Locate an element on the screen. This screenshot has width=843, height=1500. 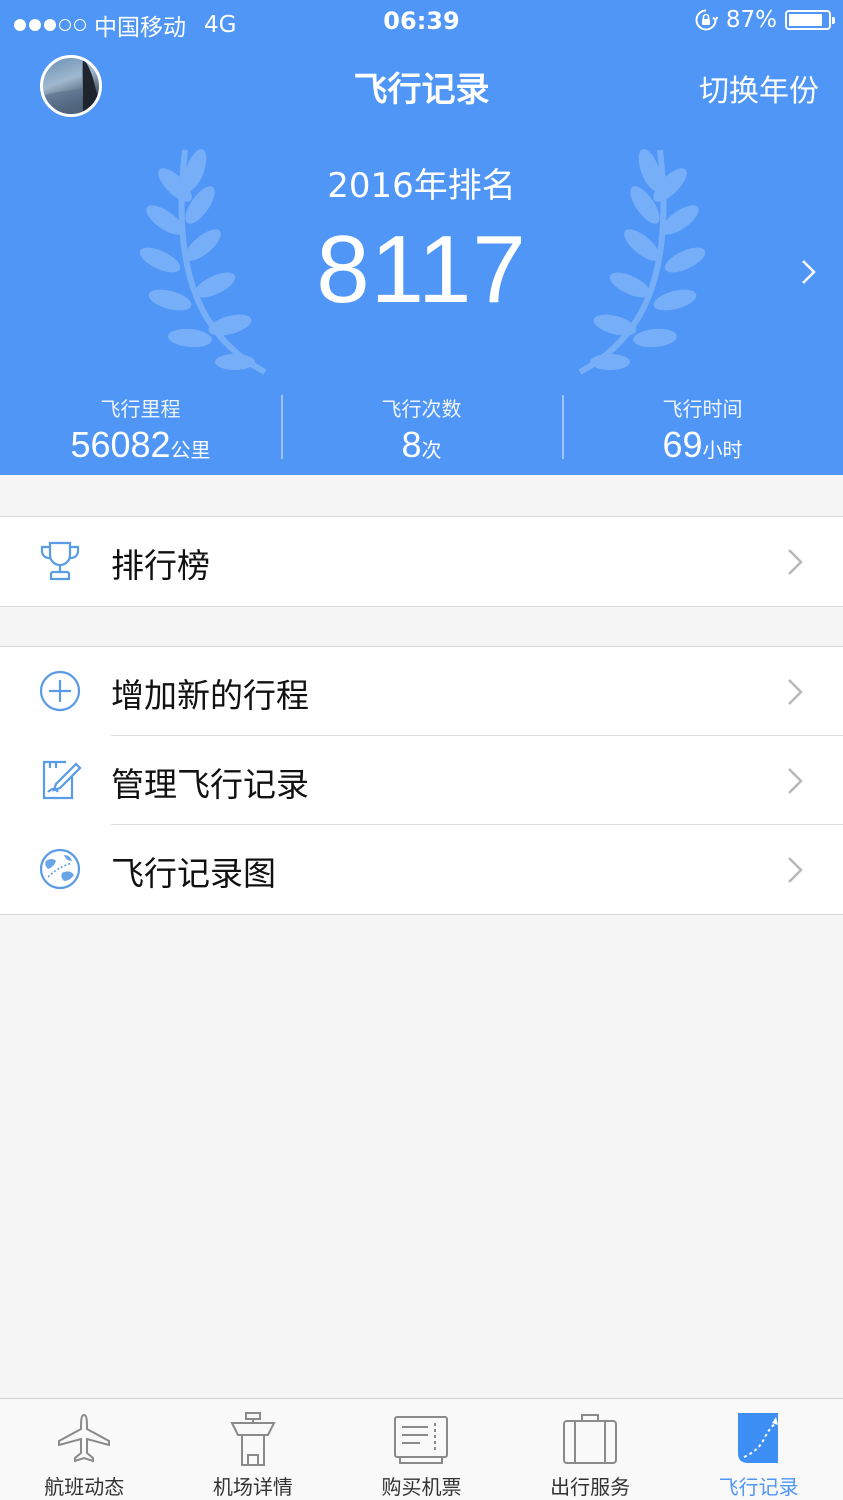
tab-airport-details: 机场详情 is located at coordinates (253, 1449).